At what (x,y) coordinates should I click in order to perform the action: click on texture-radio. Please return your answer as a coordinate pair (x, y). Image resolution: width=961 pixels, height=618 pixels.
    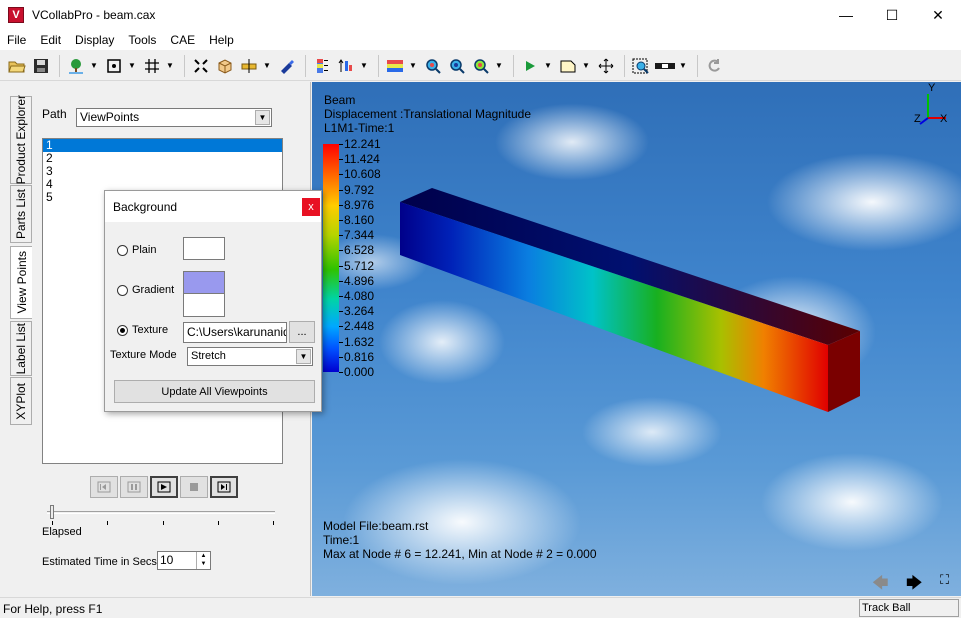
    Looking at the image, I should click on (122, 330).